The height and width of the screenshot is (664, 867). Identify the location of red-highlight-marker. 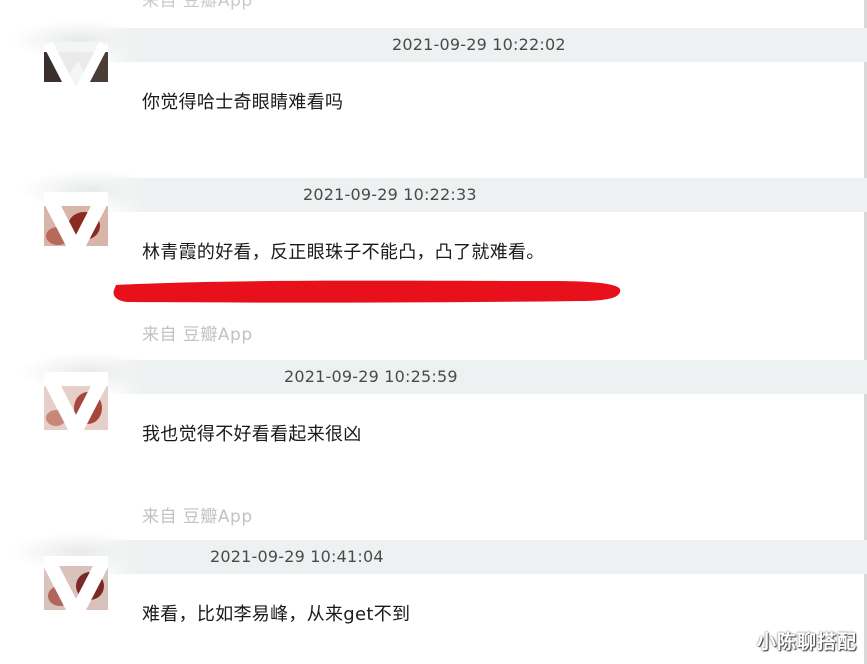
(367, 291).